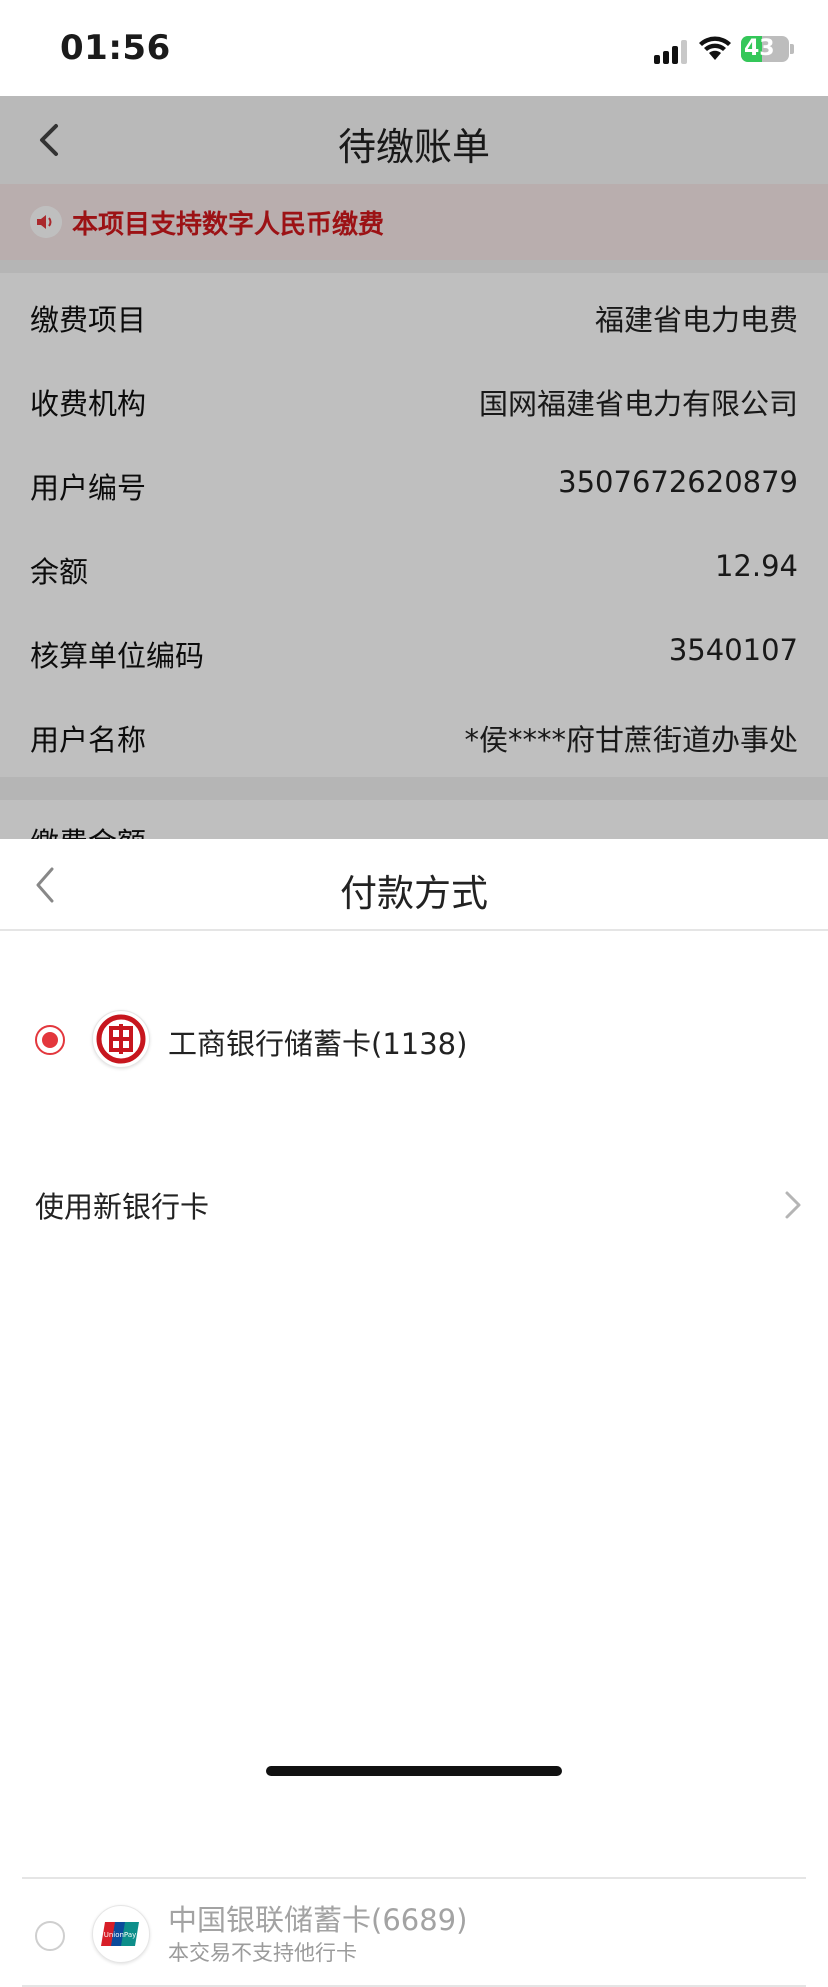  Describe the element at coordinates (318, 1044) in the screenshot. I see `card-name: 工商银行储蓄卡(1138)` at that location.